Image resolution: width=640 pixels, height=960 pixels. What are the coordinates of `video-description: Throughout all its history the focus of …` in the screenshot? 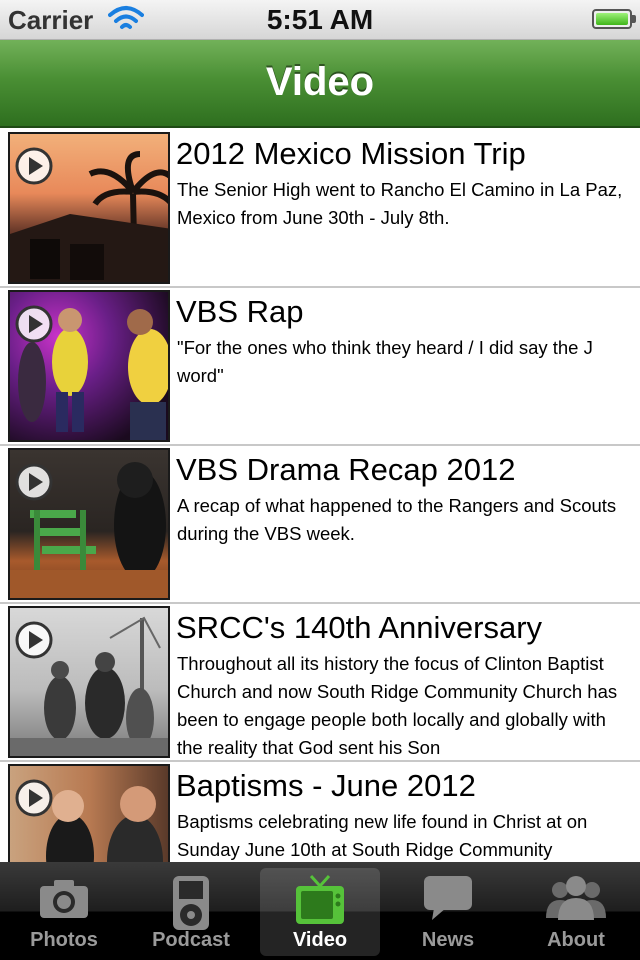 It's located at (397, 705).